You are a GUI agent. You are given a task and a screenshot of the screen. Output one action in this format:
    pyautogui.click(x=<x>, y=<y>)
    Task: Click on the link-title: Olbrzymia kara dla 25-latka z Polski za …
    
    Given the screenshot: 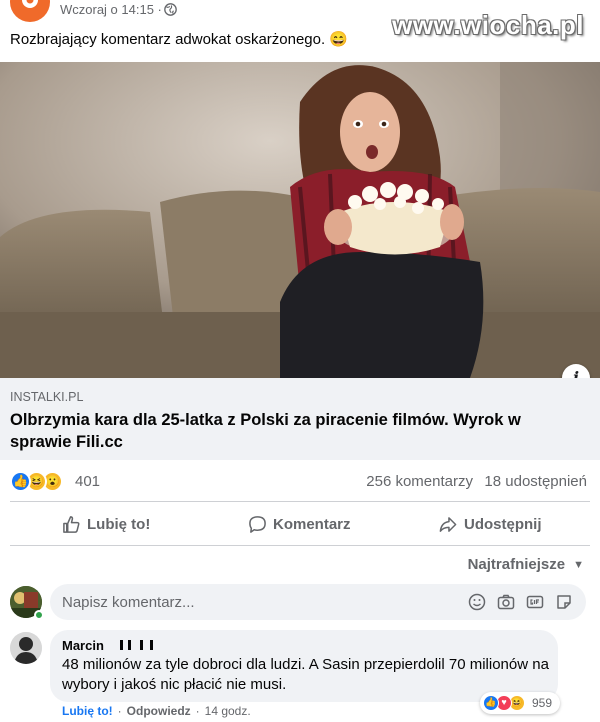 What is the action you would take?
    pyautogui.click(x=290, y=431)
    